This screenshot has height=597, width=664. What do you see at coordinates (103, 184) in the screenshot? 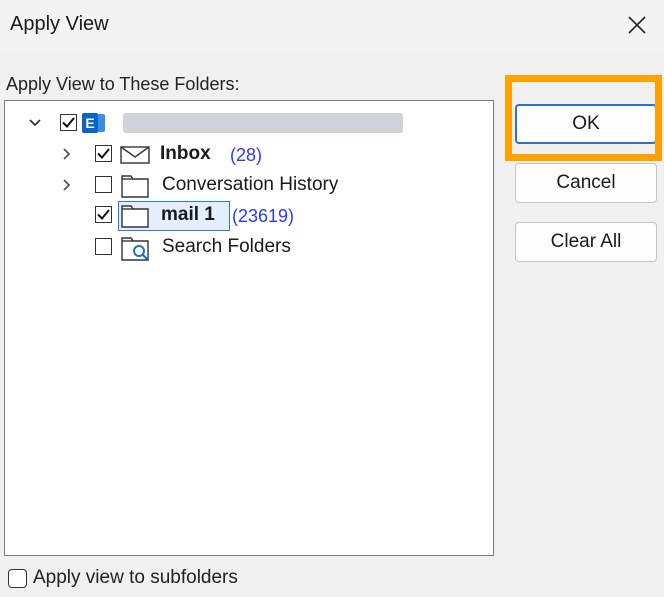
I see `conversation-history-checkbox` at bounding box center [103, 184].